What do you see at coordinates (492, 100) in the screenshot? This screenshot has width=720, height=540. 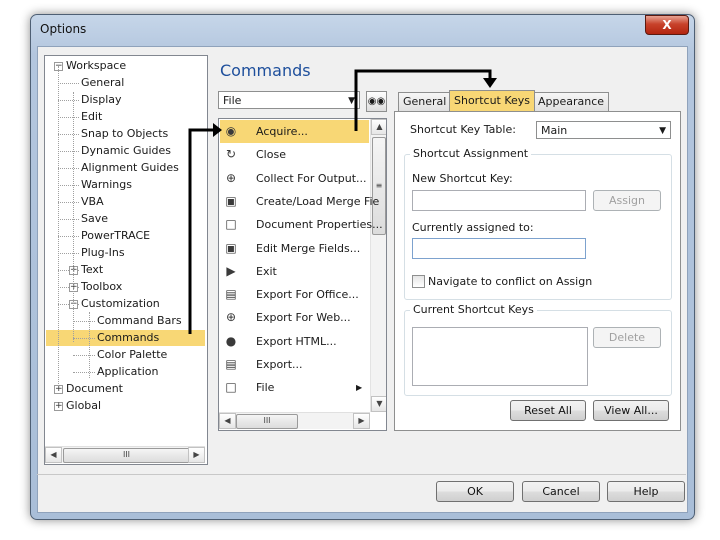 I see `tab-shortcut-keys: Shortcut Keys` at bounding box center [492, 100].